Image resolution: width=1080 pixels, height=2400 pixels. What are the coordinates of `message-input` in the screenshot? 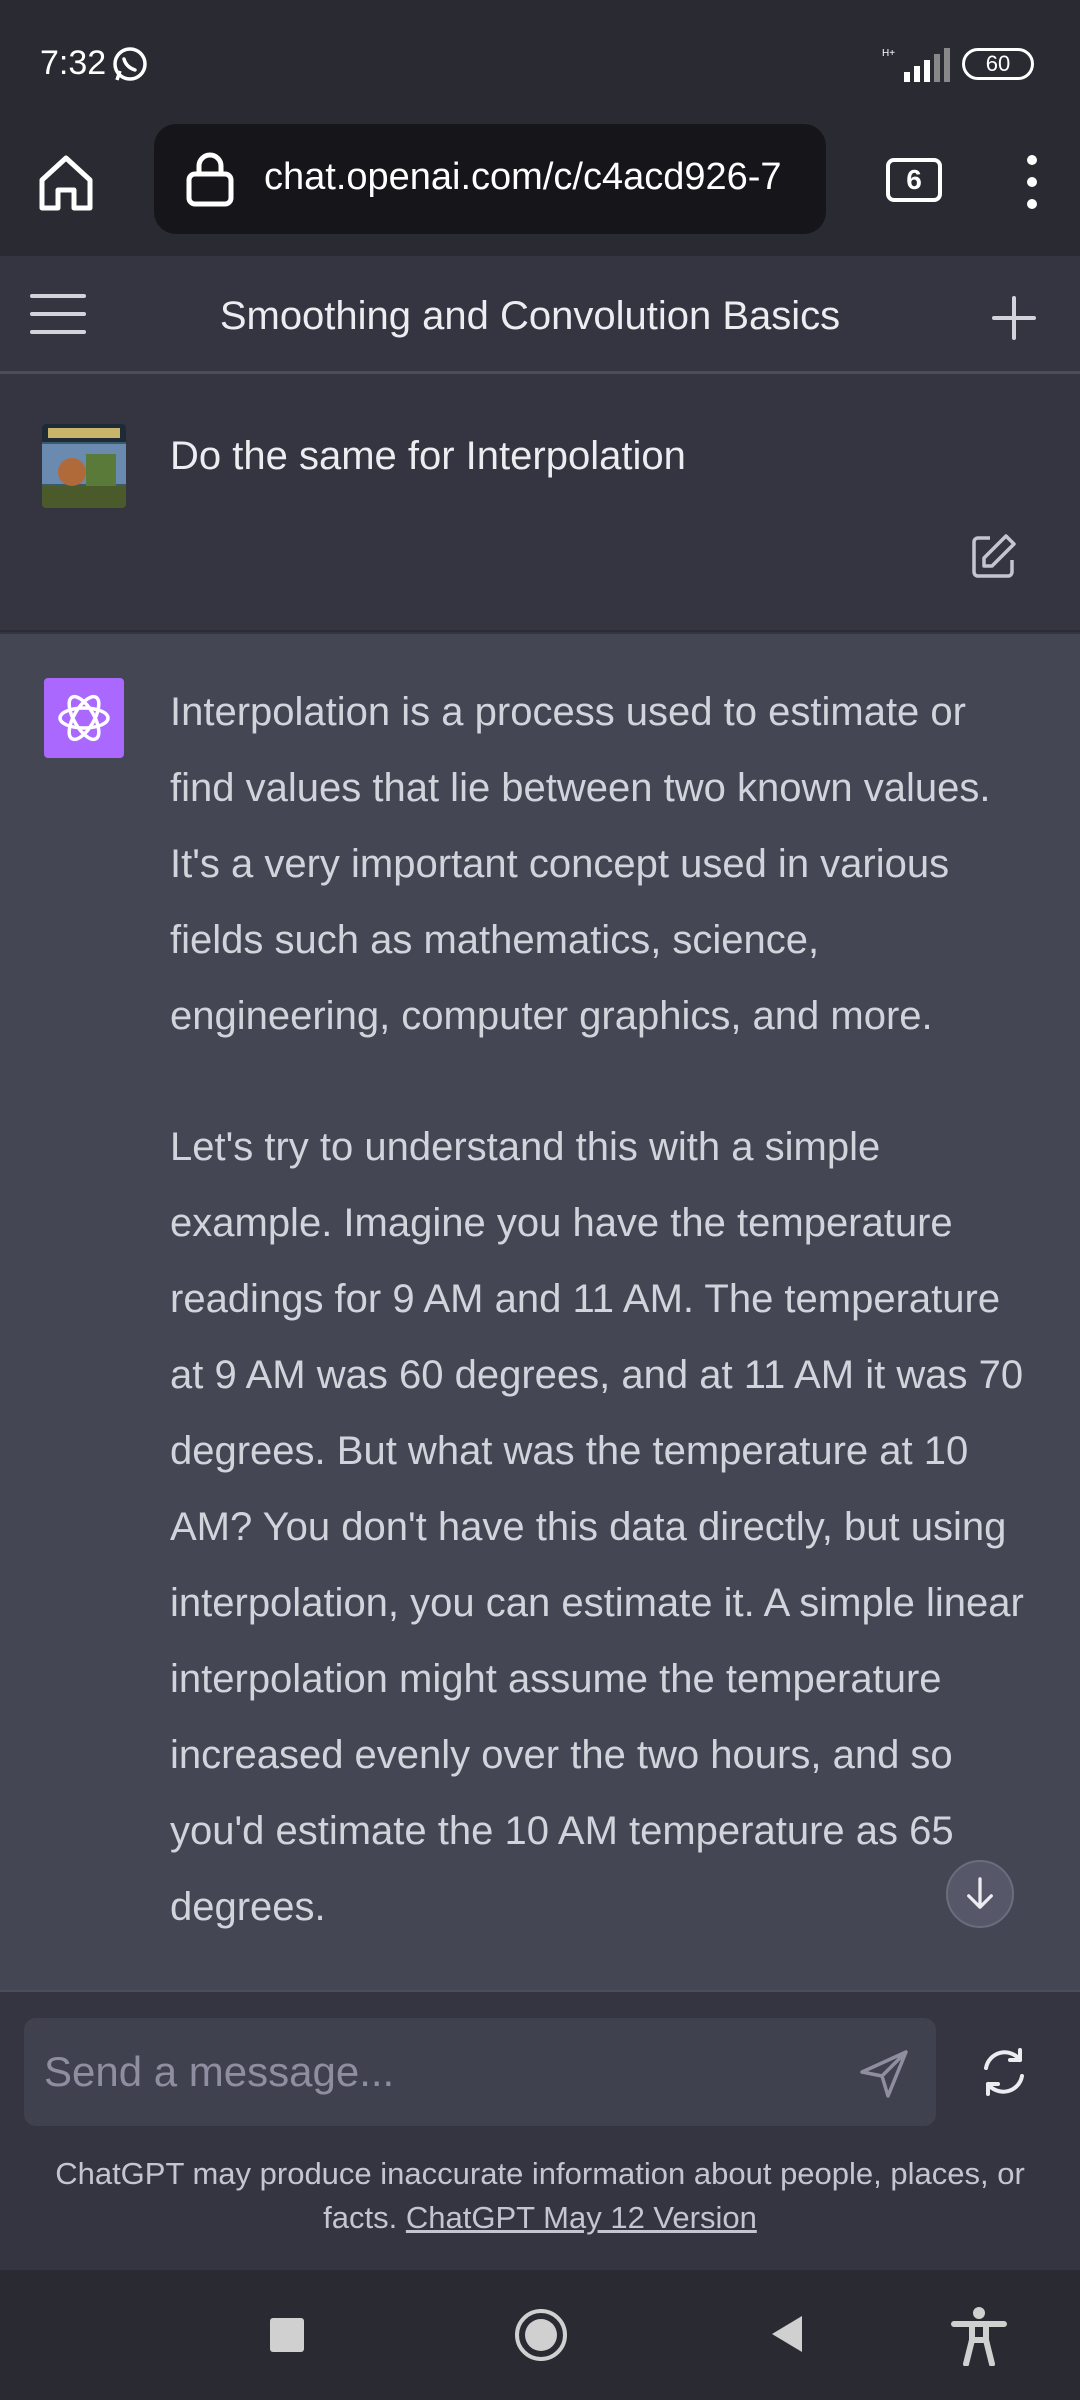 It's located at (444, 2072).